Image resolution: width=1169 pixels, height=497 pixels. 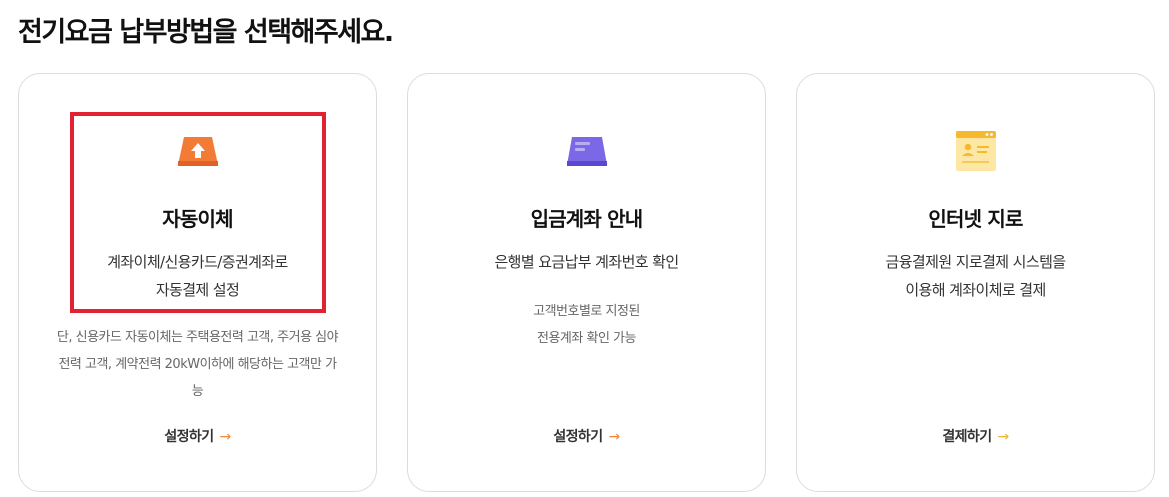 I want to click on note-line: 전력 고객, 계약전력 20kW이하에 해당하는 고객만 가, so click(x=197, y=364).